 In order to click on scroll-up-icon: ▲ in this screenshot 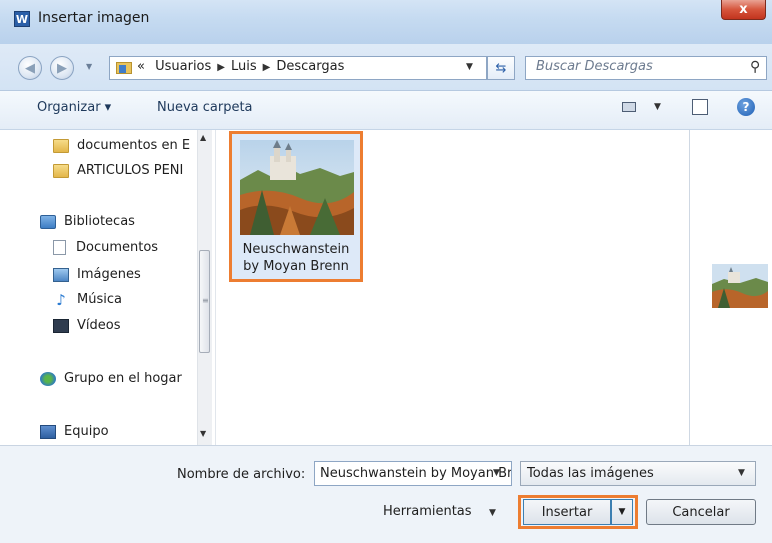, I will do `click(203, 137)`.